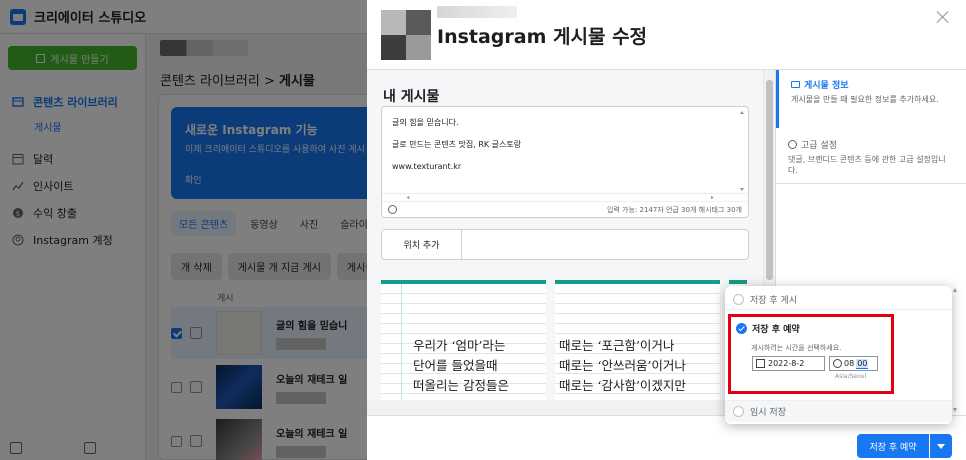 This screenshot has width=966, height=460. What do you see at coordinates (862, 363) in the screenshot?
I see `time-minute: 00` at bounding box center [862, 363].